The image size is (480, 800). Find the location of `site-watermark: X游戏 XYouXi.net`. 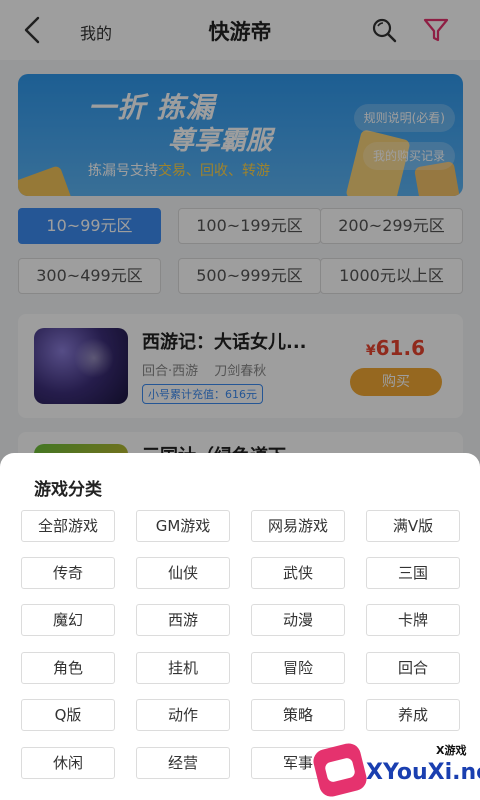

site-watermark: X游戏 XYouXi.net is located at coordinates (395, 770).